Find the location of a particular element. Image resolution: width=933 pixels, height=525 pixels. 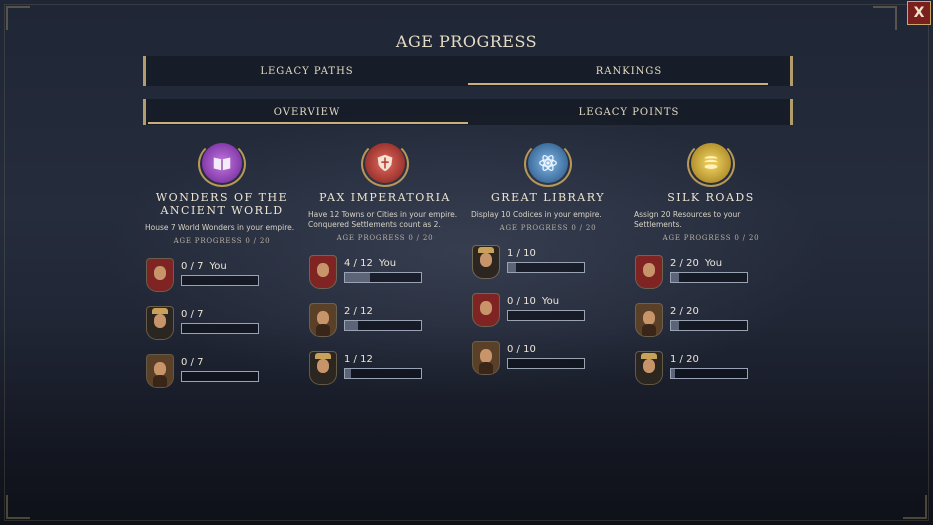

progress-group: 1 / 10 is located at coordinates (546, 260).